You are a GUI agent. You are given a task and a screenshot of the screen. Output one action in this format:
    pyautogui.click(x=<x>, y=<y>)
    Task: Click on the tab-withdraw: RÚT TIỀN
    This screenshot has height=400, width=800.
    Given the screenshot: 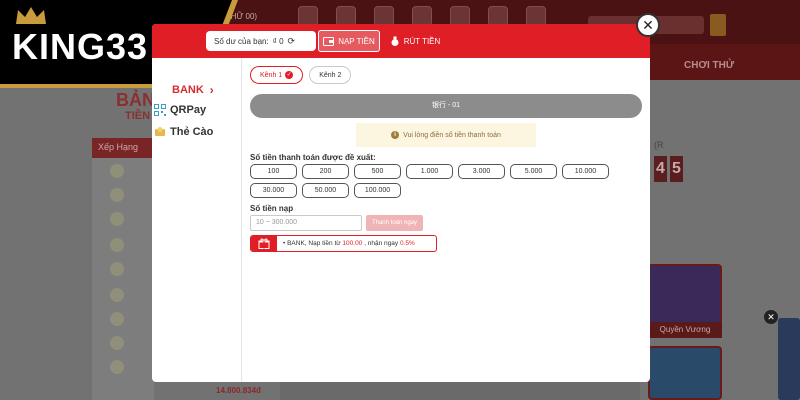 What is the action you would take?
    pyautogui.click(x=415, y=41)
    